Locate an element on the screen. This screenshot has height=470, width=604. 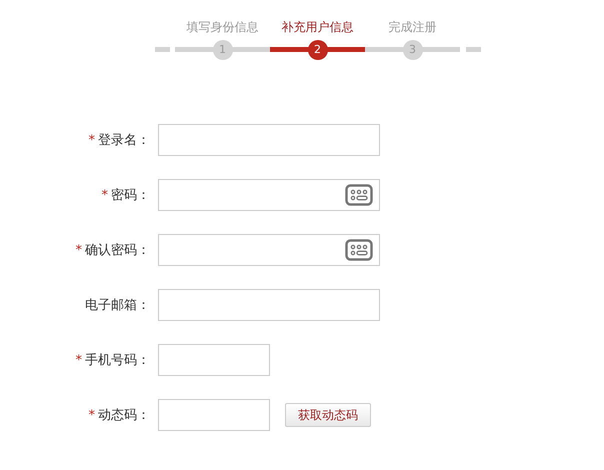
step-number: 2 is located at coordinates (318, 50).